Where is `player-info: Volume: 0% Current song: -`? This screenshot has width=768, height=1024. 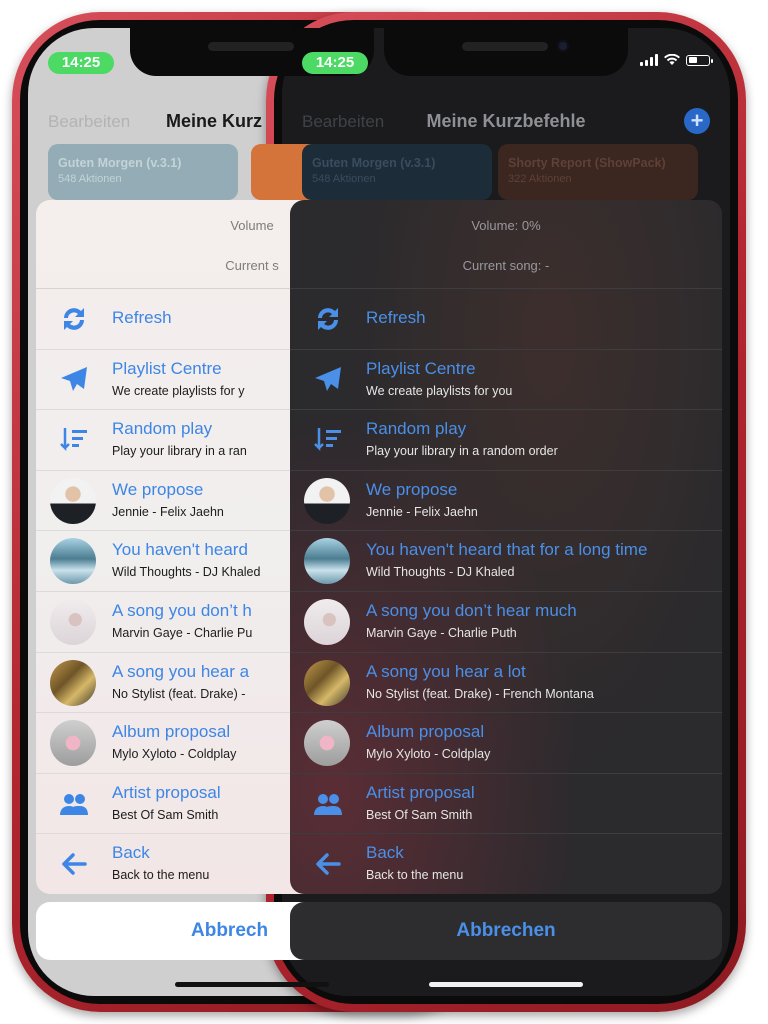 player-info: Volume: 0% Current song: - is located at coordinates (506, 244).